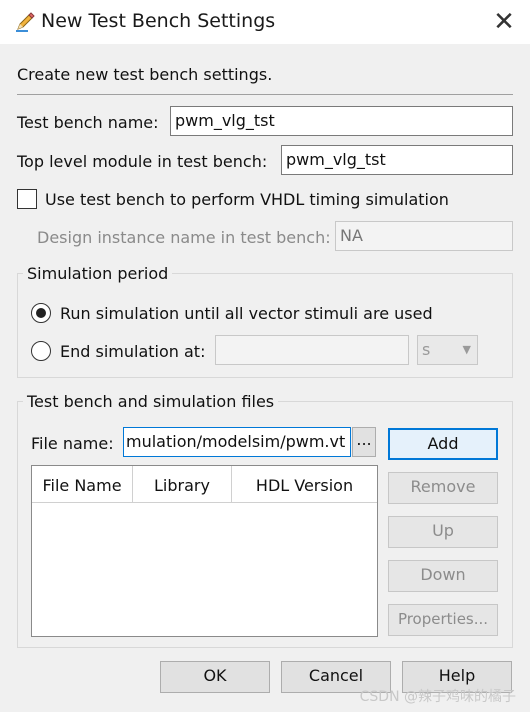 The width and height of the screenshot is (530, 712). What do you see at coordinates (466, 349) in the screenshot?
I see `chevron-down-icon: ▼` at bounding box center [466, 349].